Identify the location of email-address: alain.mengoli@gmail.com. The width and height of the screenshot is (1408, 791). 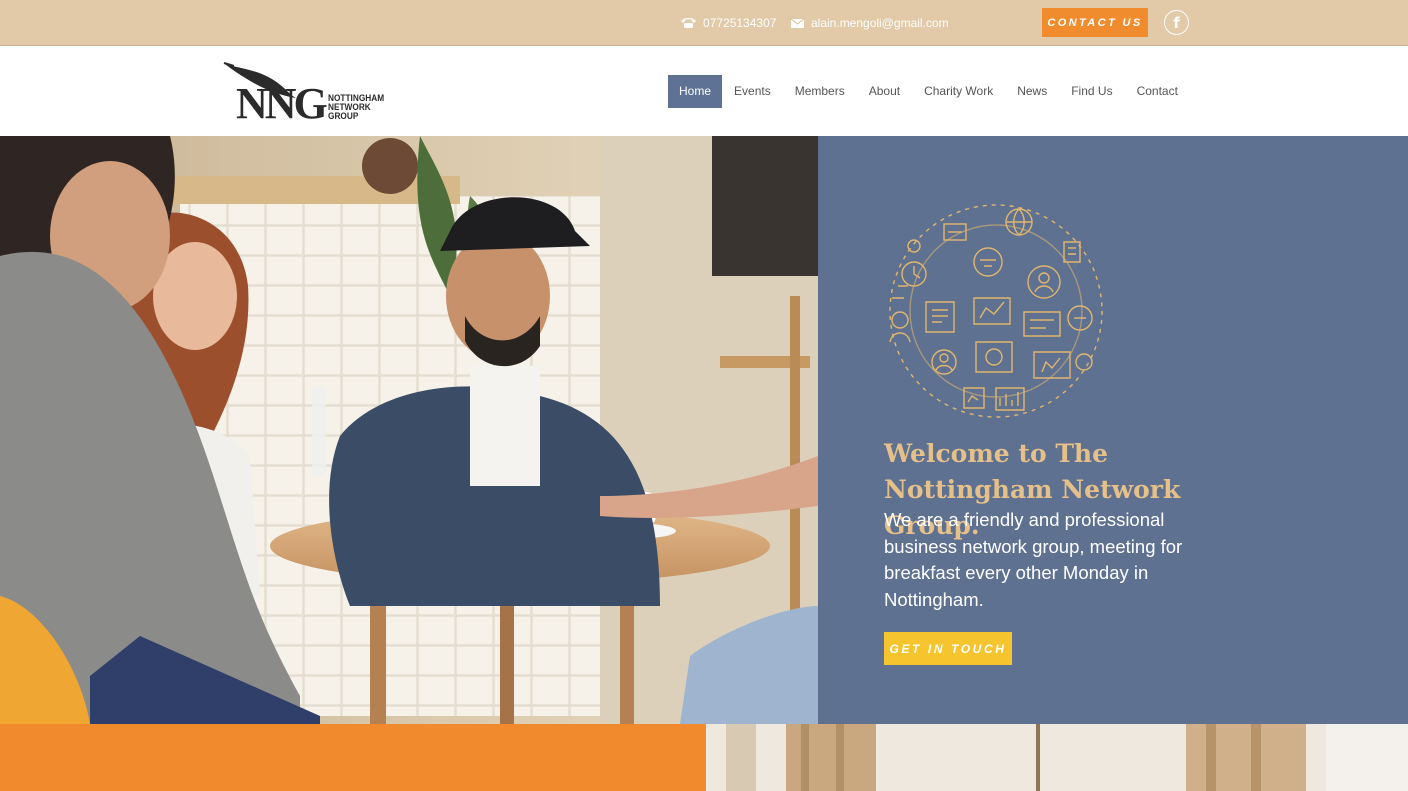
(880, 23).